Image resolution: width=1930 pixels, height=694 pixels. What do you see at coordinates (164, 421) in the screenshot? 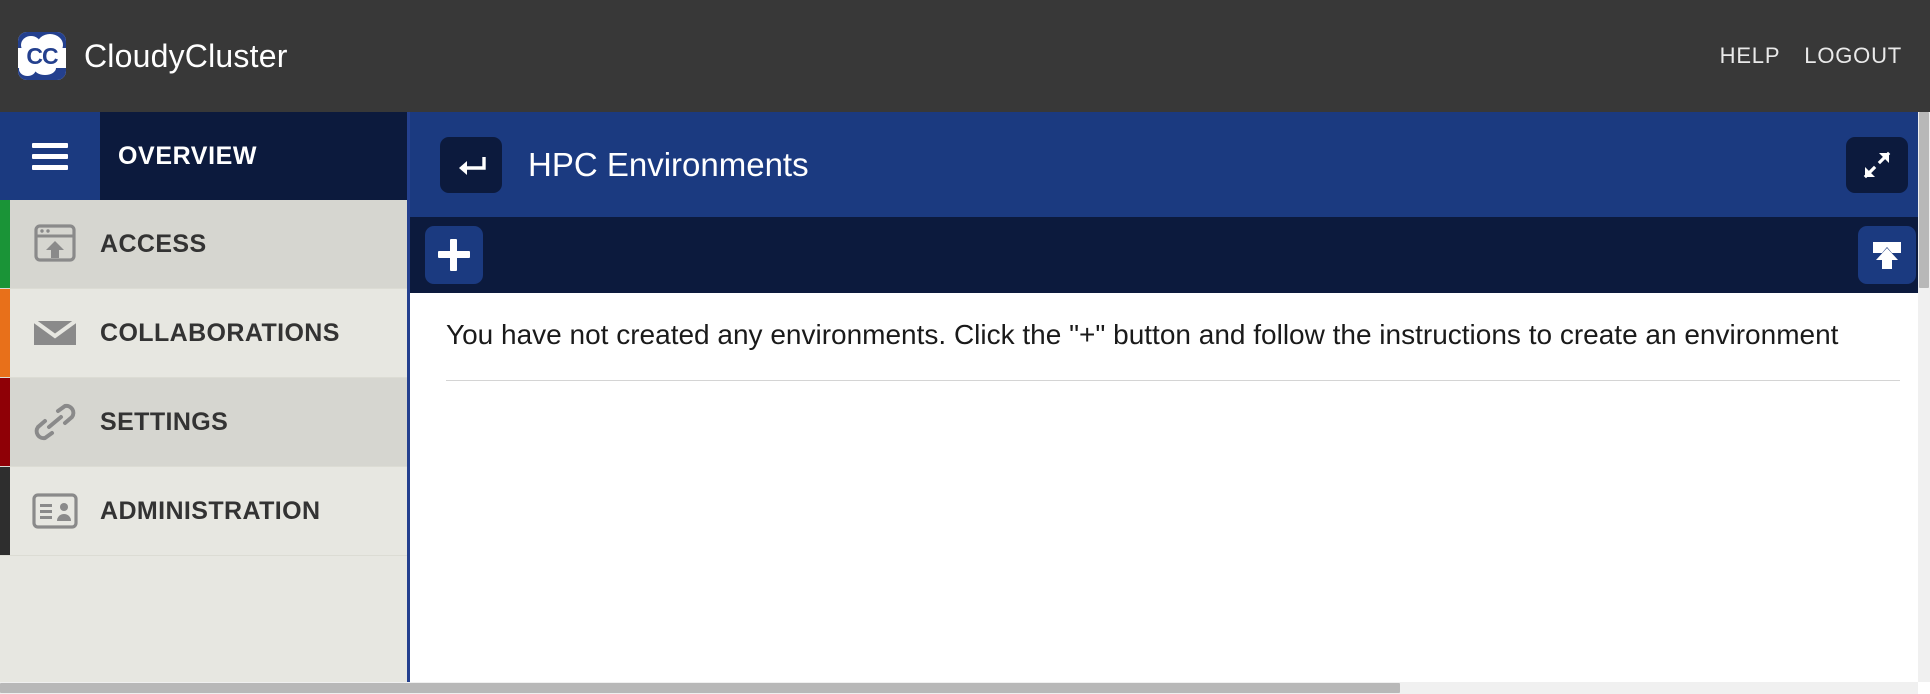
I see `sidebar-item-settings-label: SETTINGS` at bounding box center [164, 421].